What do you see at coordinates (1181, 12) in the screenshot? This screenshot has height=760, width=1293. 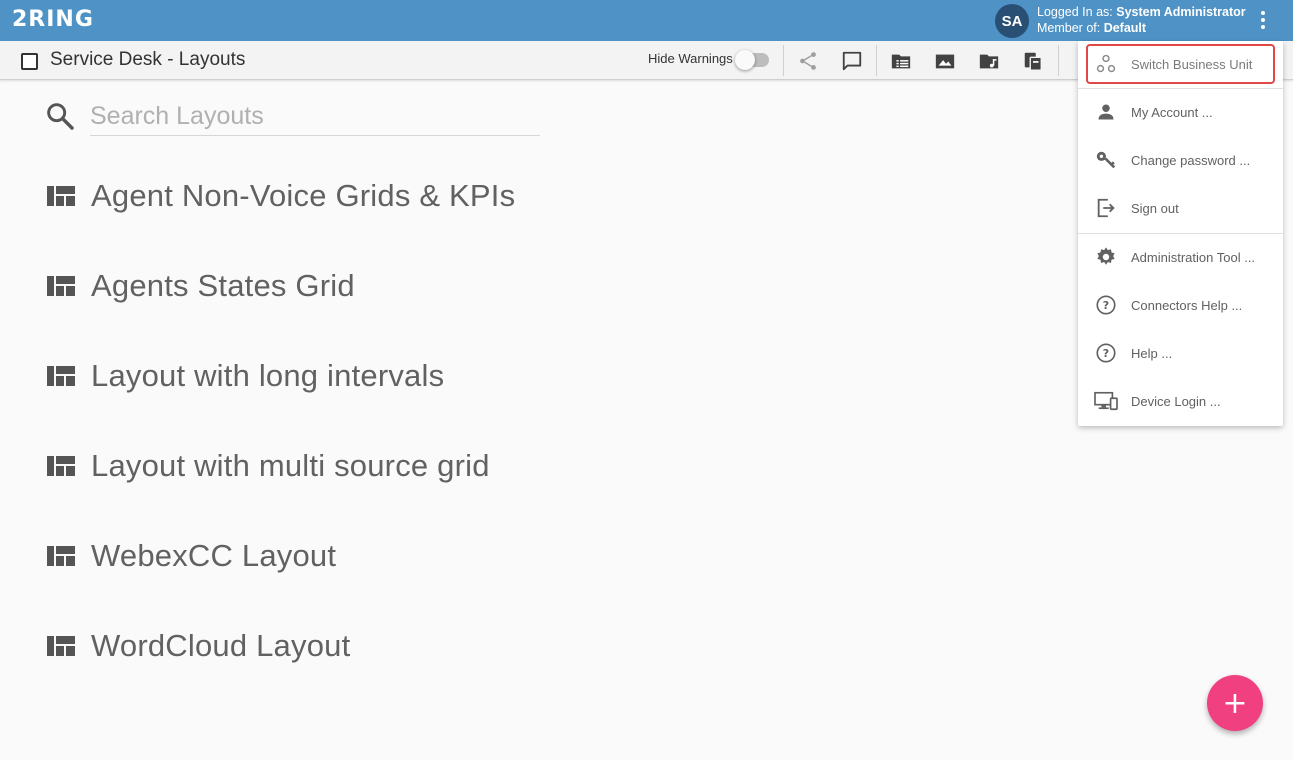 I see `logged-in-user: System Administrator` at bounding box center [1181, 12].